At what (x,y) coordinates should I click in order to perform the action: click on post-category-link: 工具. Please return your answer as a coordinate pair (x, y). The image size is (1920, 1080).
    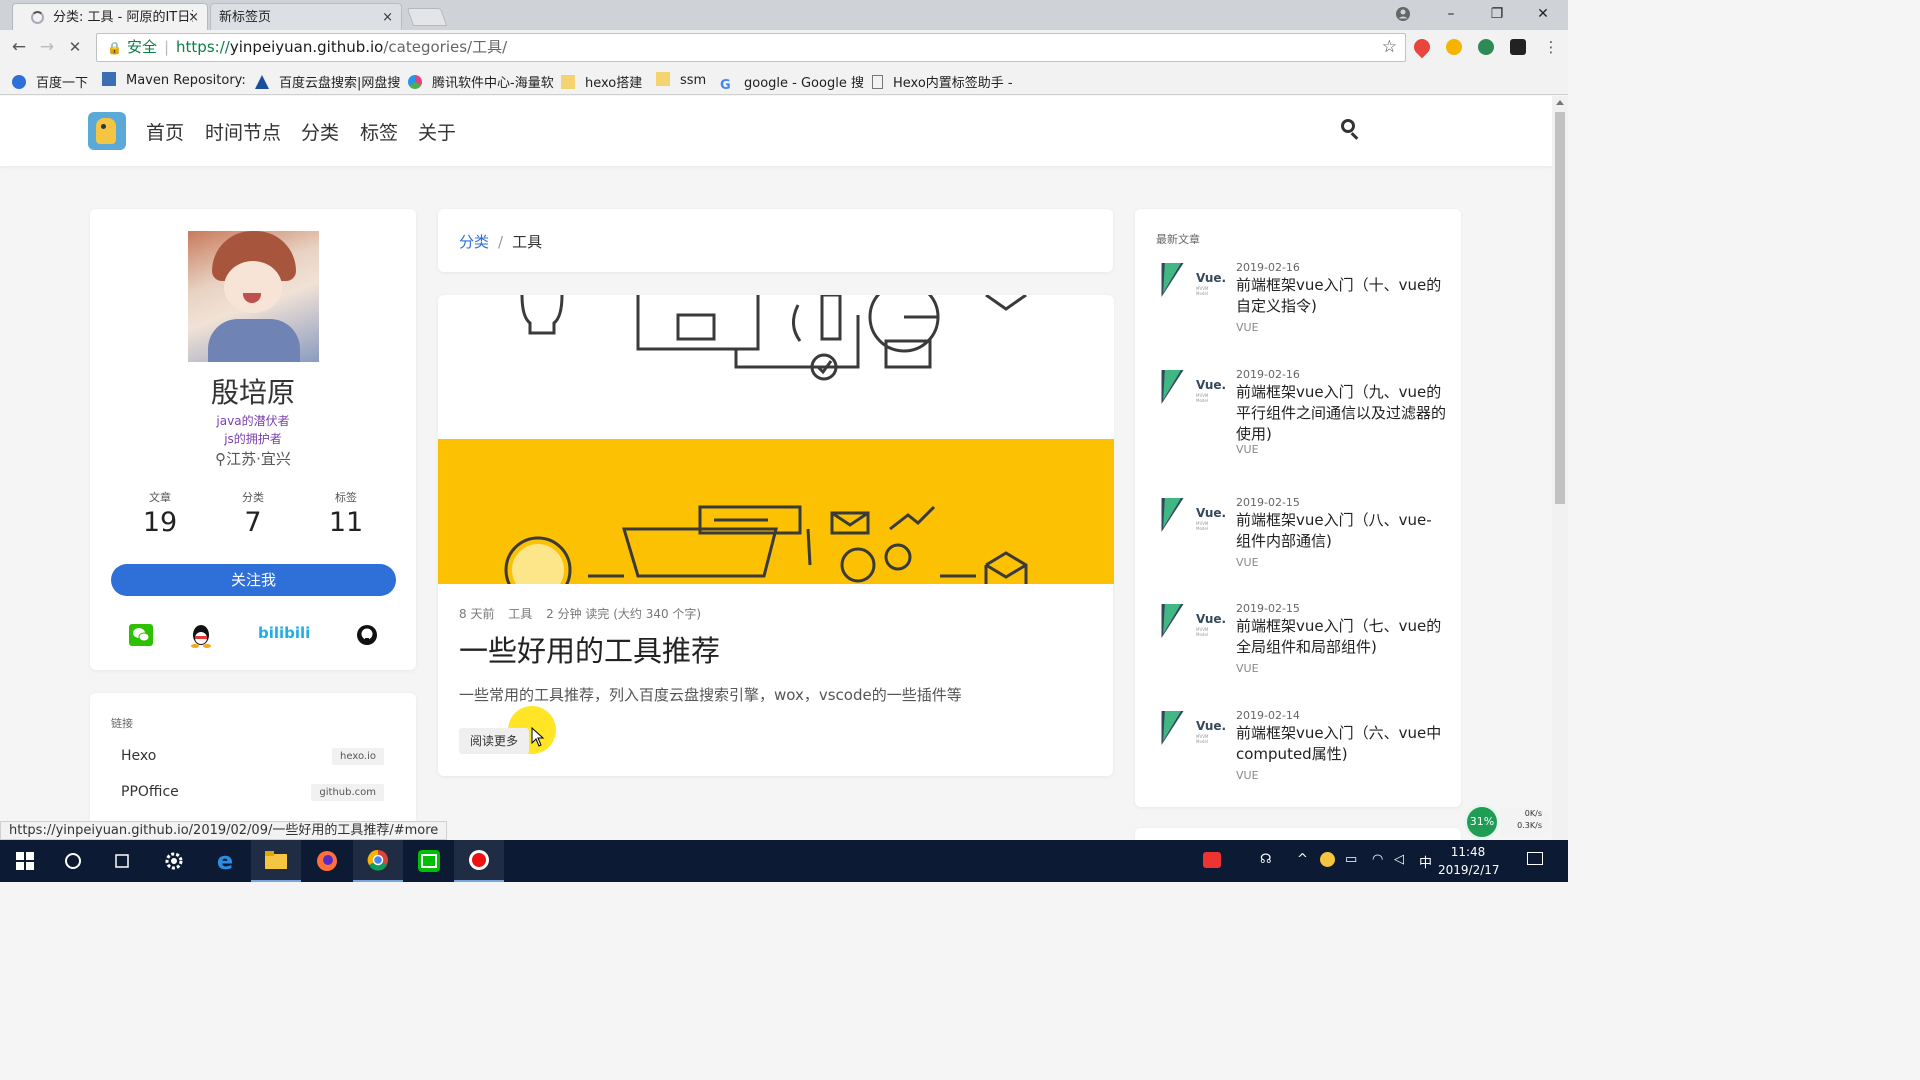
    Looking at the image, I should click on (520, 614).